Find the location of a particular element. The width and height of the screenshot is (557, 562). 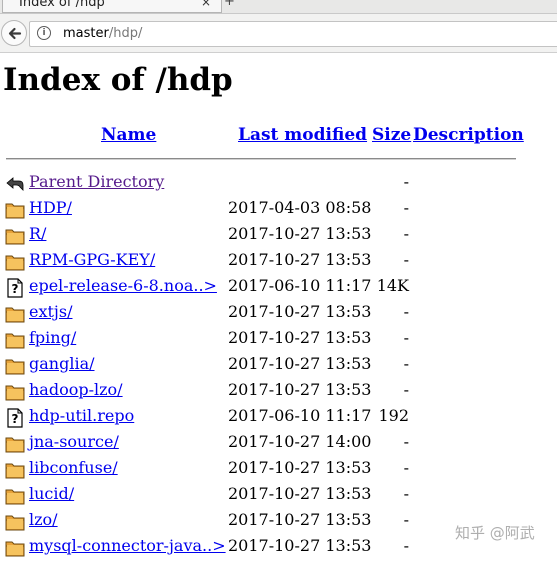

back-arrow-icon is located at coordinates (15, 33).